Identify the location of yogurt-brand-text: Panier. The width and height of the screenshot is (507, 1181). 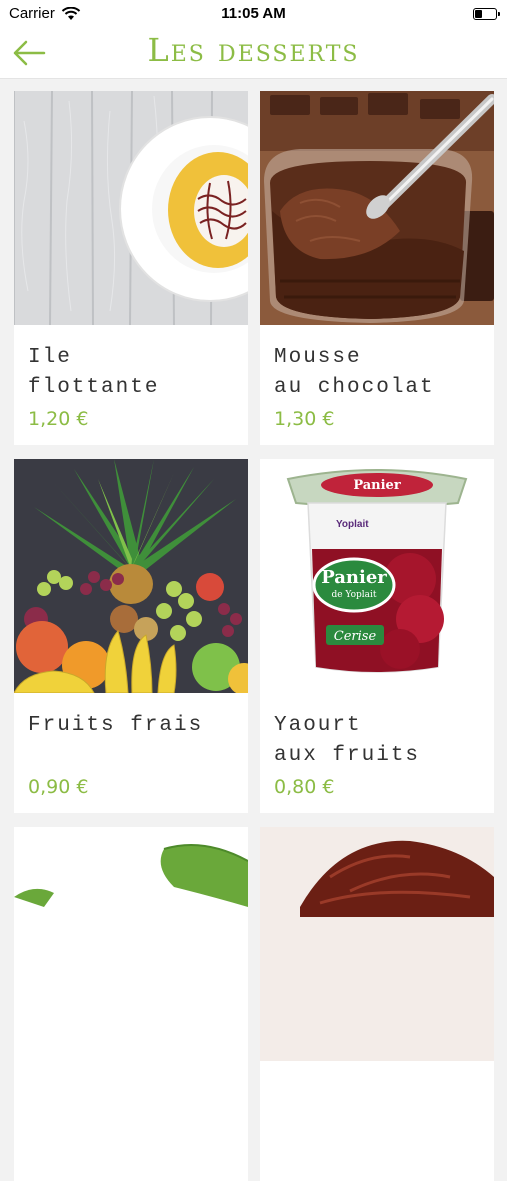
(354, 577).